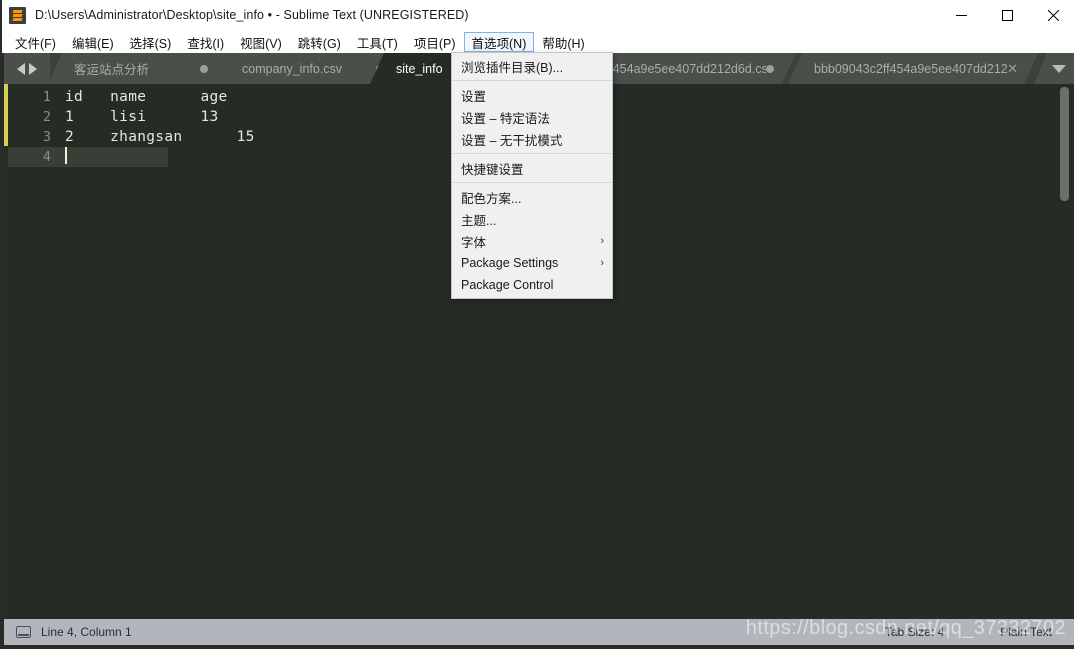 The width and height of the screenshot is (1074, 649). I want to click on line-number: 3, so click(46, 137).